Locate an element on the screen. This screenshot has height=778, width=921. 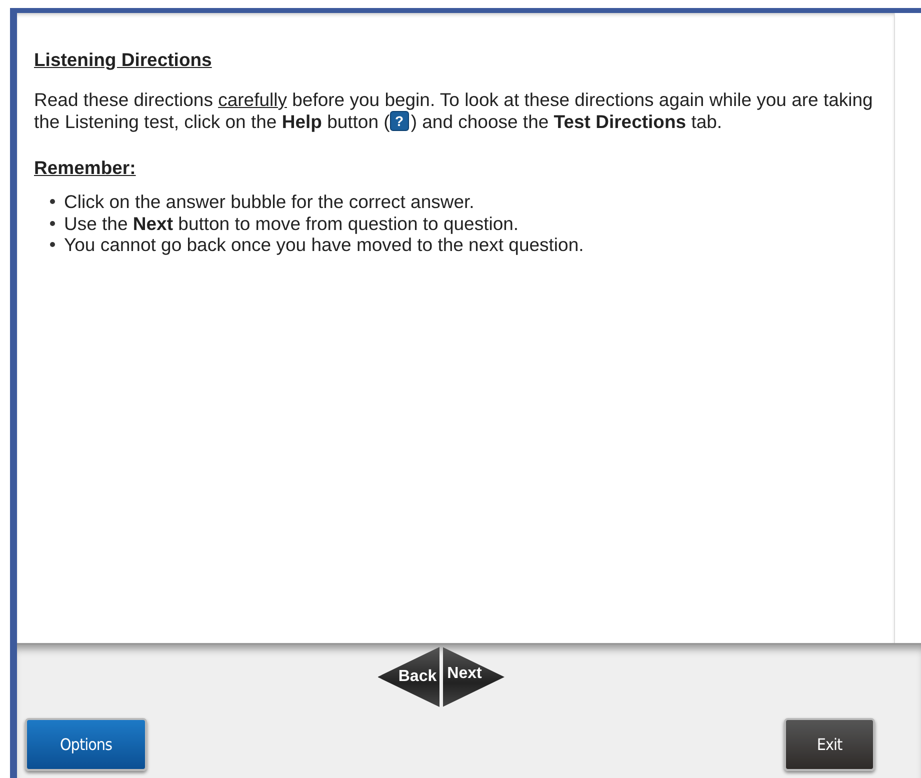
section-heading: Remember: is located at coordinates (85, 168).